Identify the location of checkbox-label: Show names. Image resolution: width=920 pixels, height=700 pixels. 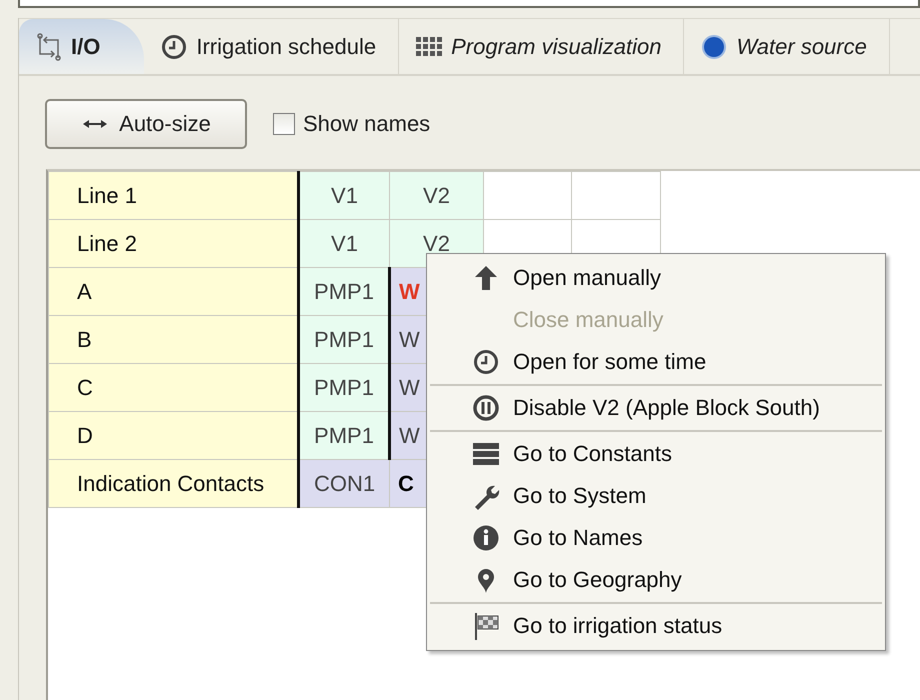
(366, 124).